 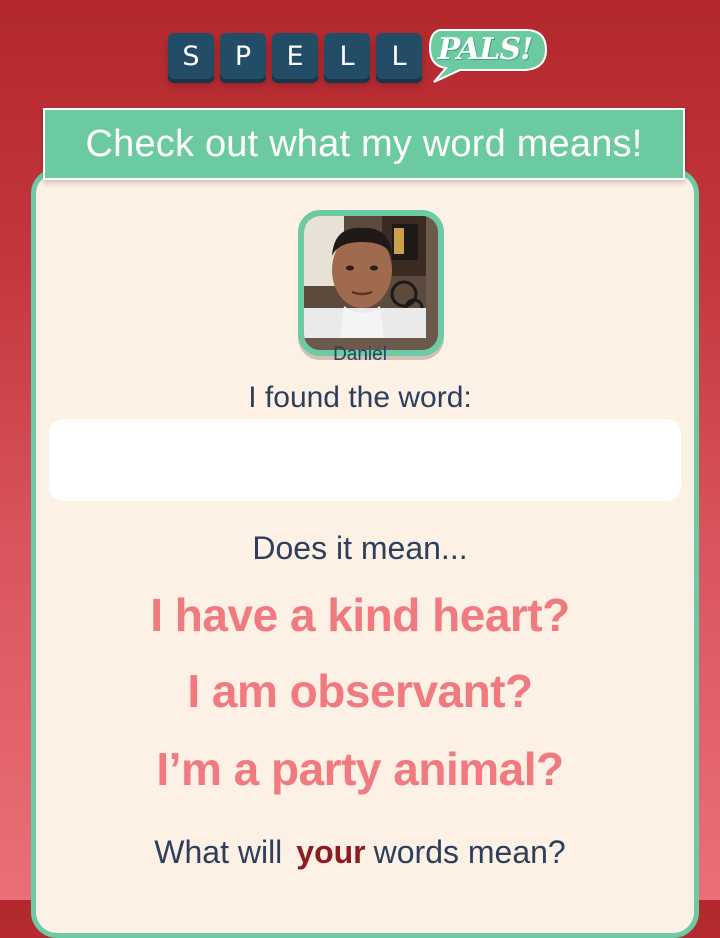 I want to click on found-word-box, so click(x=365, y=460).